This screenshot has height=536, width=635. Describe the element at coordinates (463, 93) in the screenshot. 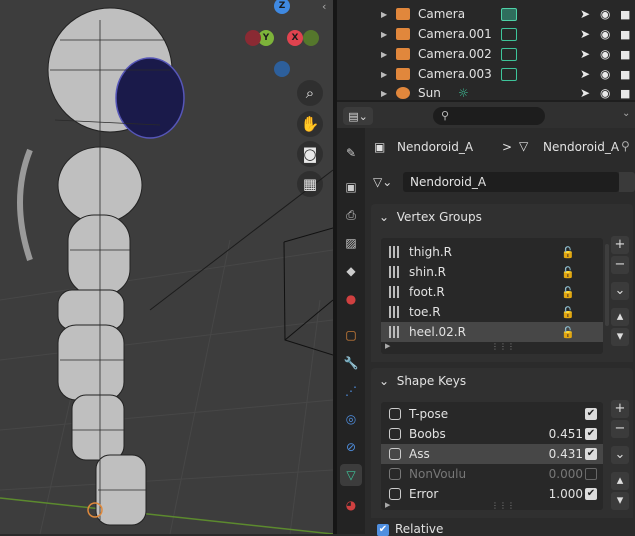

I see `sun-data-icon: ☼` at that location.